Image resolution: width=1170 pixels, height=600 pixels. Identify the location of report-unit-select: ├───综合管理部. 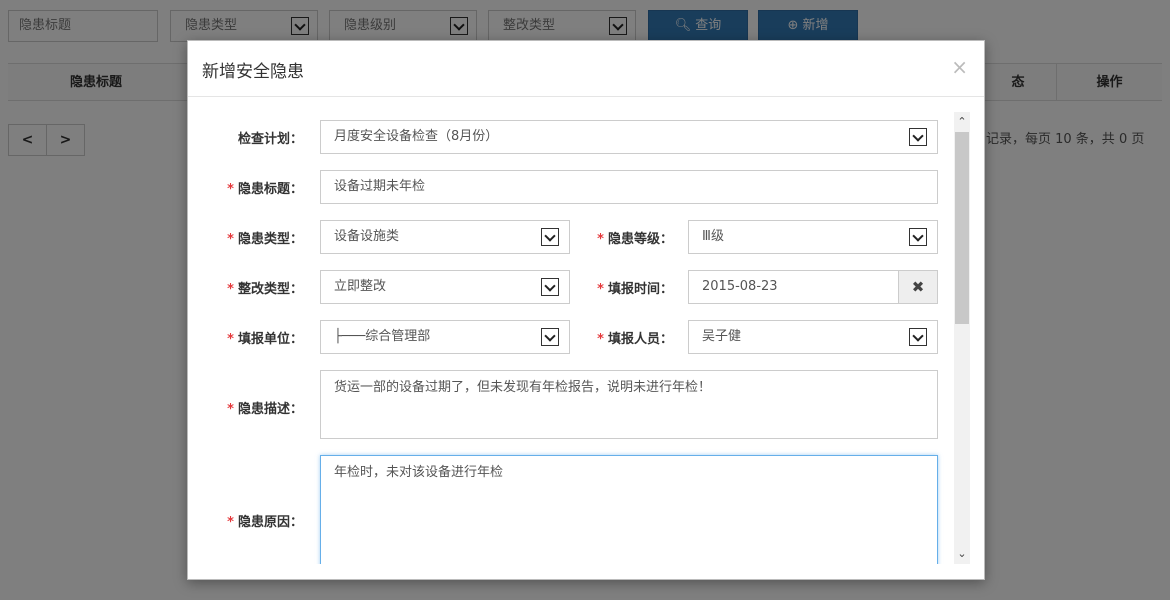
(445, 337).